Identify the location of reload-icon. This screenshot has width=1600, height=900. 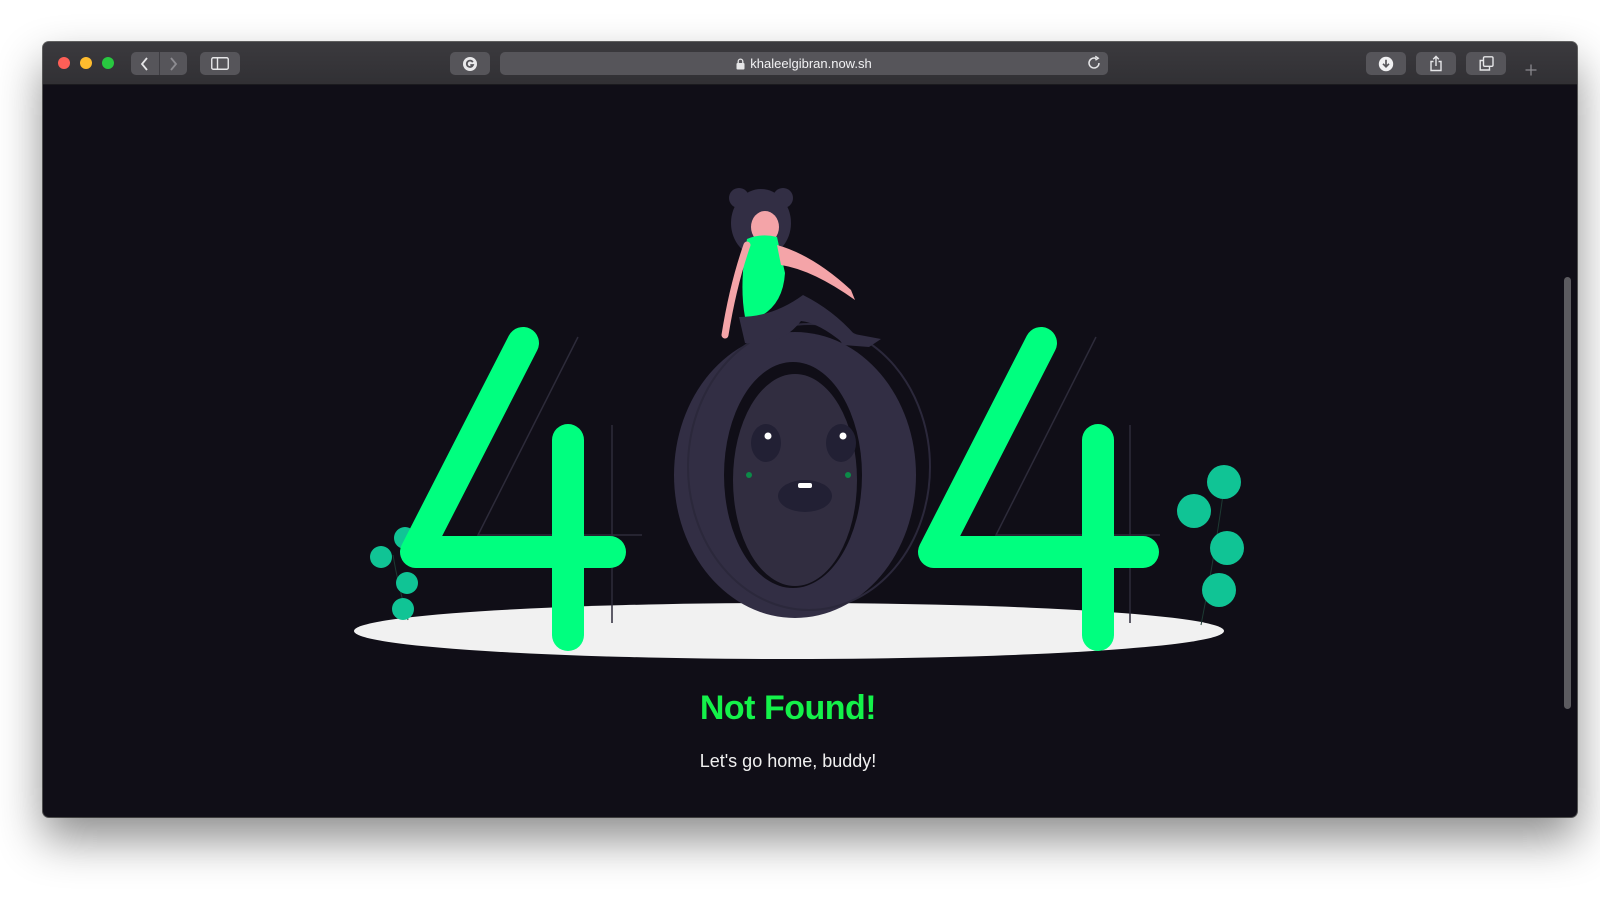
(1094, 63).